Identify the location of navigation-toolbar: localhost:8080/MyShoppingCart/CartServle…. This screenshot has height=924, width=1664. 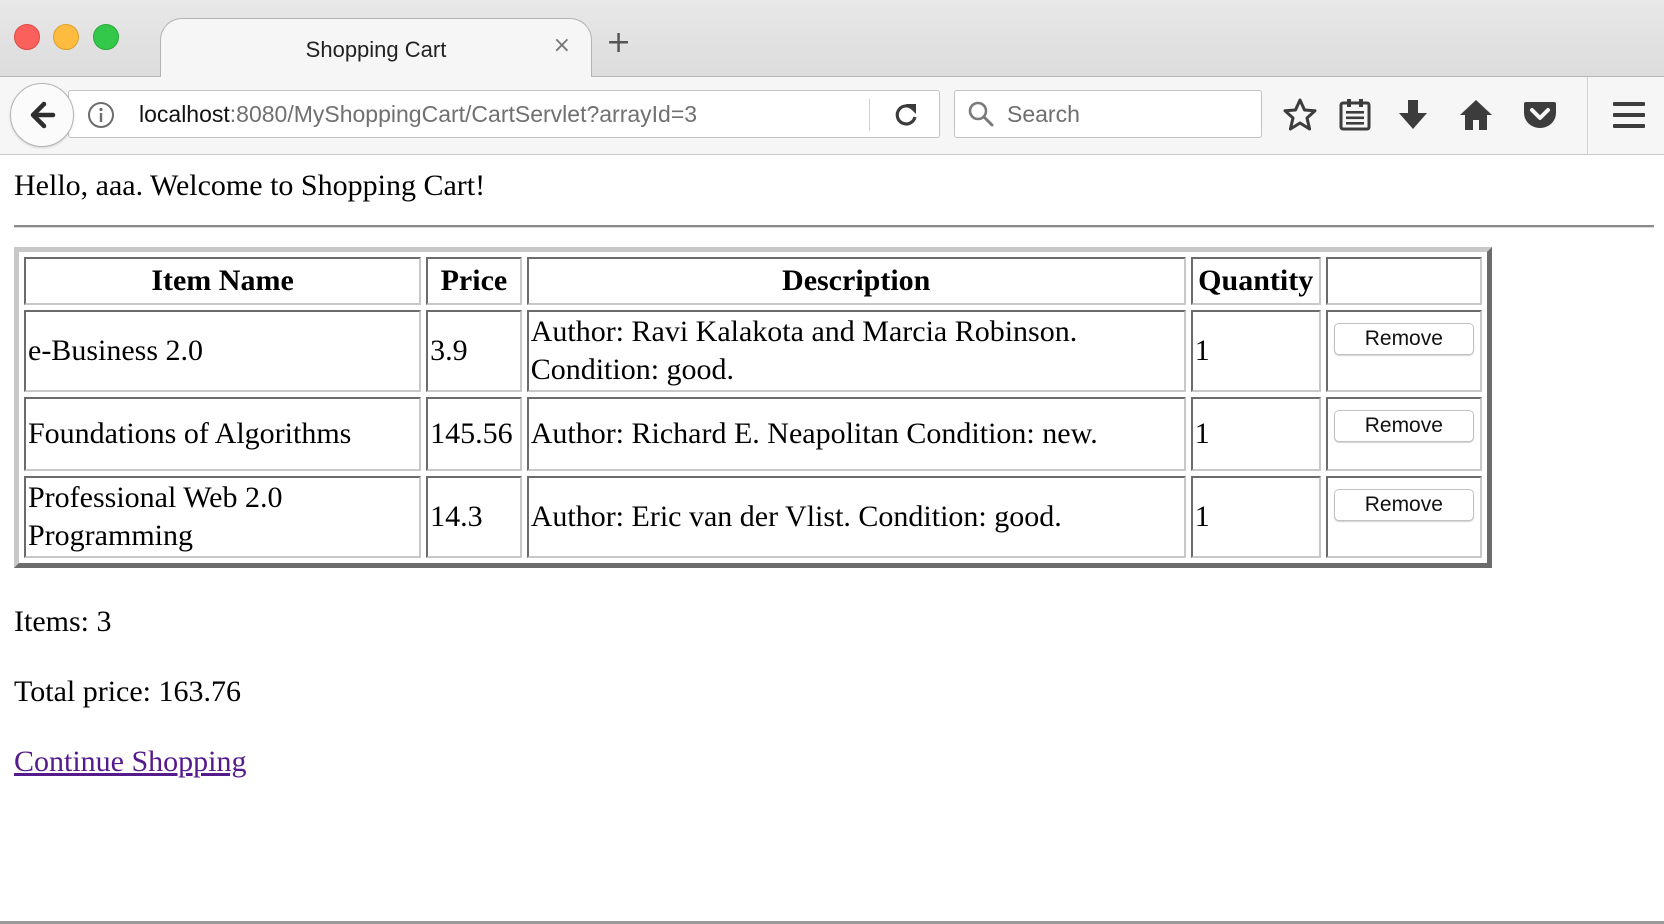
(832, 116).